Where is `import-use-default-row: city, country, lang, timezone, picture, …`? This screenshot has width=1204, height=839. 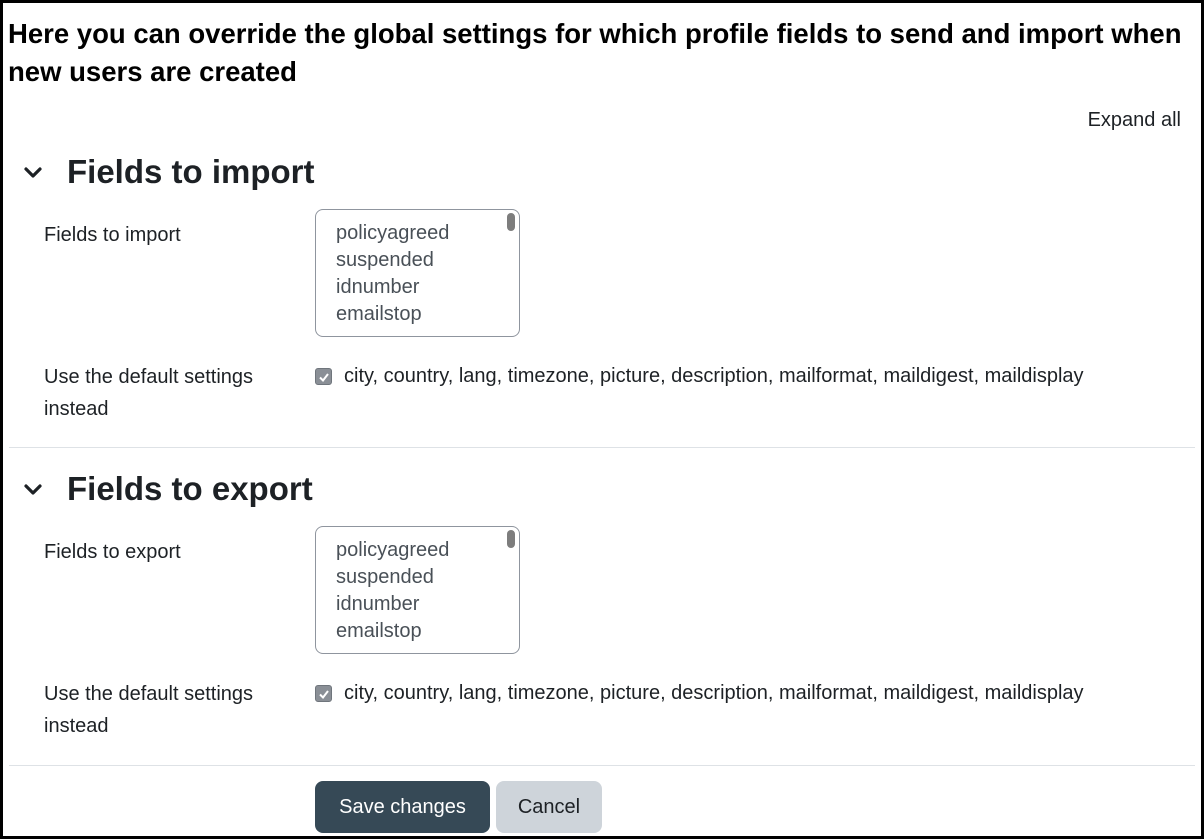
import-use-default-row: city, country, lang, timezone, picture, … is located at coordinates (699, 376).